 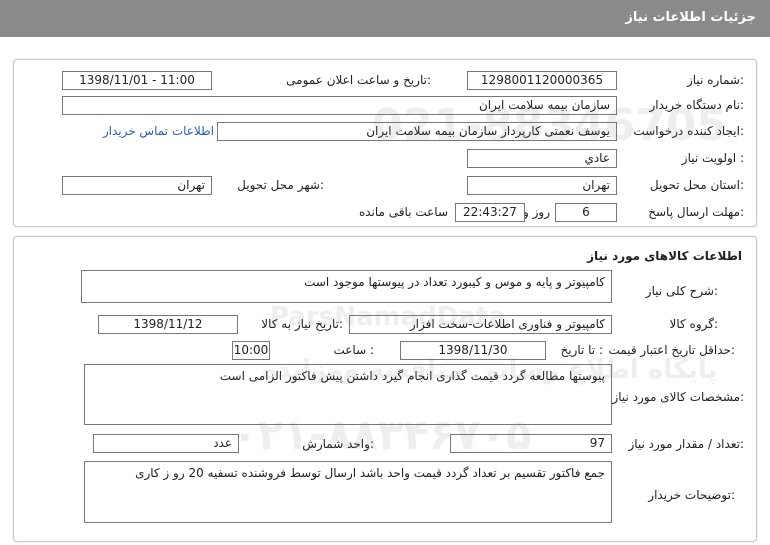 What do you see at coordinates (586, 212) in the screenshot?
I see `days-field: 6` at bounding box center [586, 212].